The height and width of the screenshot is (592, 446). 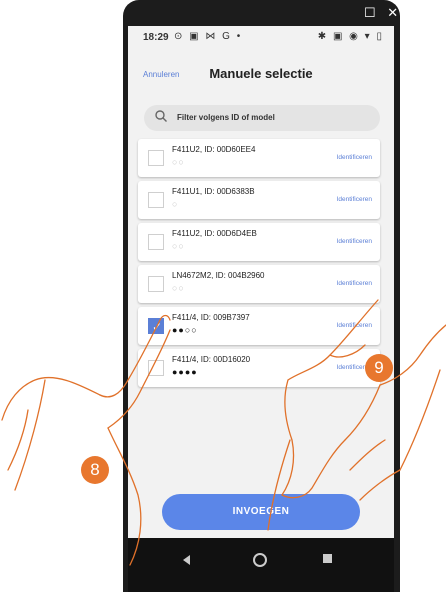 What do you see at coordinates (261, 512) in the screenshot?
I see `insert-button: INVOEGEN` at bounding box center [261, 512].